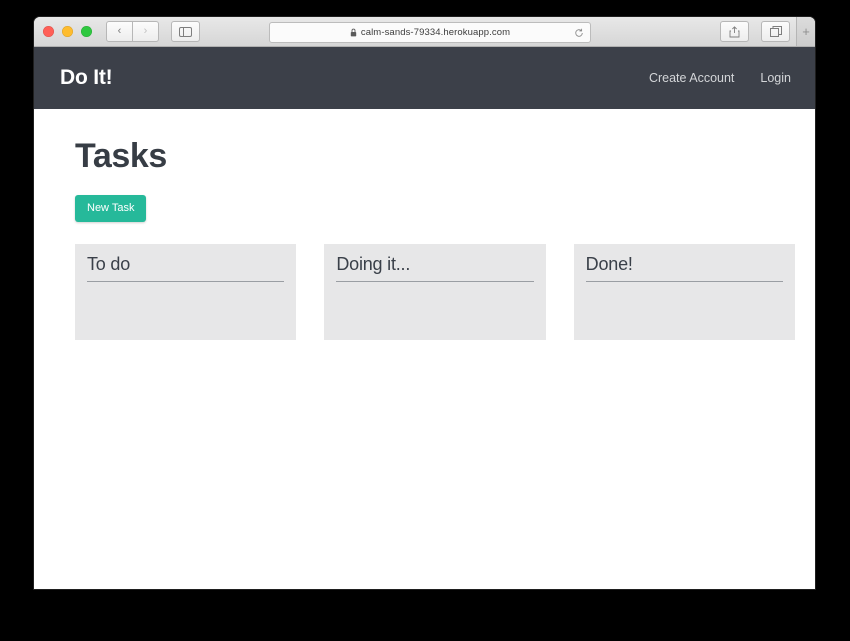  Describe the element at coordinates (424, 78) in the screenshot. I see `app-navbar: Do It! Create Account Login` at that location.